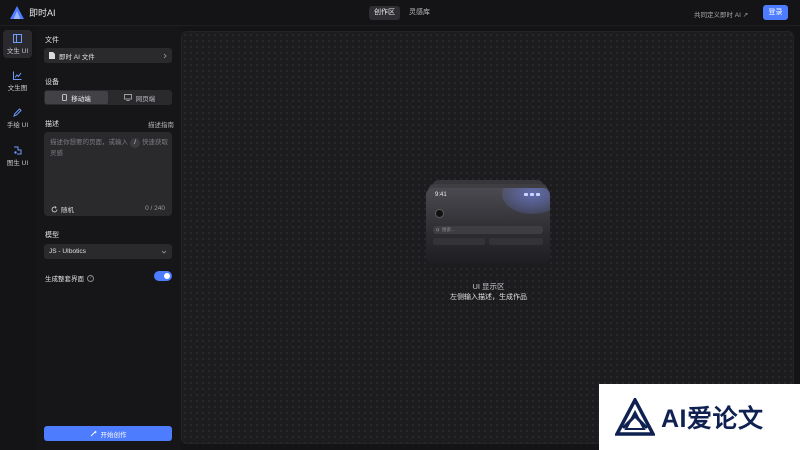 The width and height of the screenshot is (800, 450). I want to click on mockup-avatar, so click(439, 213).